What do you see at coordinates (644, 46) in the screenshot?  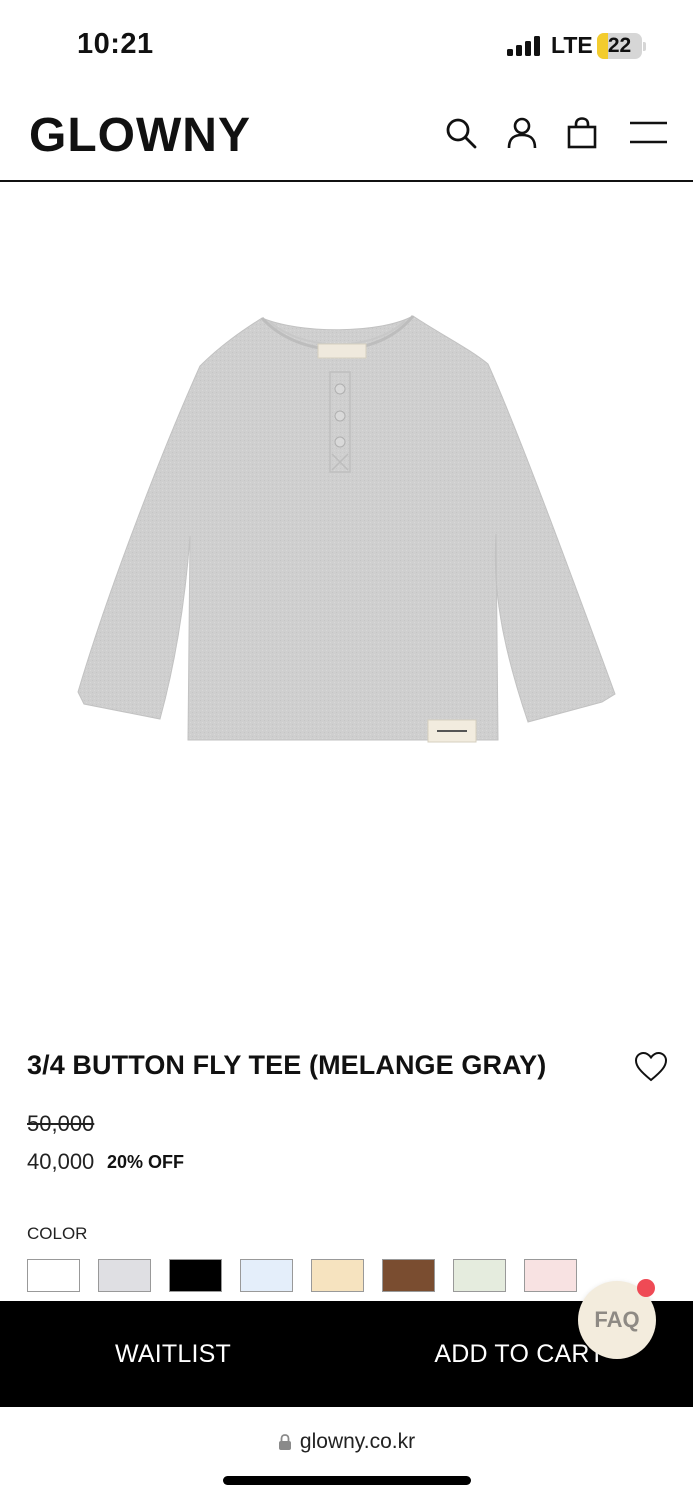 I see `battery-tip` at bounding box center [644, 46].